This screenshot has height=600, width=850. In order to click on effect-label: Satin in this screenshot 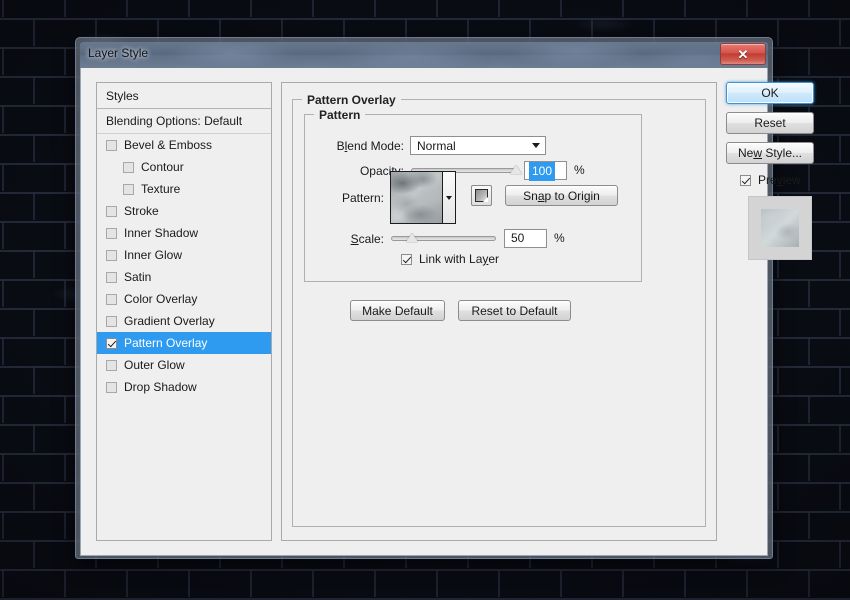, I will do `click(138, 277)`.